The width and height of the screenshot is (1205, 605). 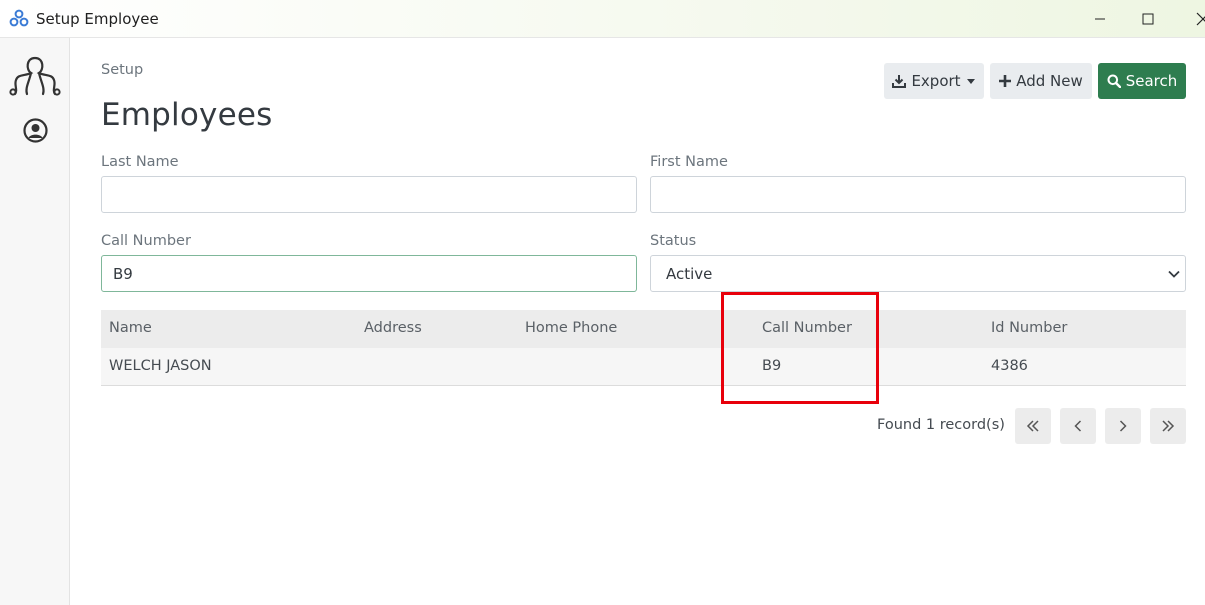 What do you see at coordinates (140, 162) in the screenshot?
I see `last-name-label: Last Name` at bounding box center [140, 162].